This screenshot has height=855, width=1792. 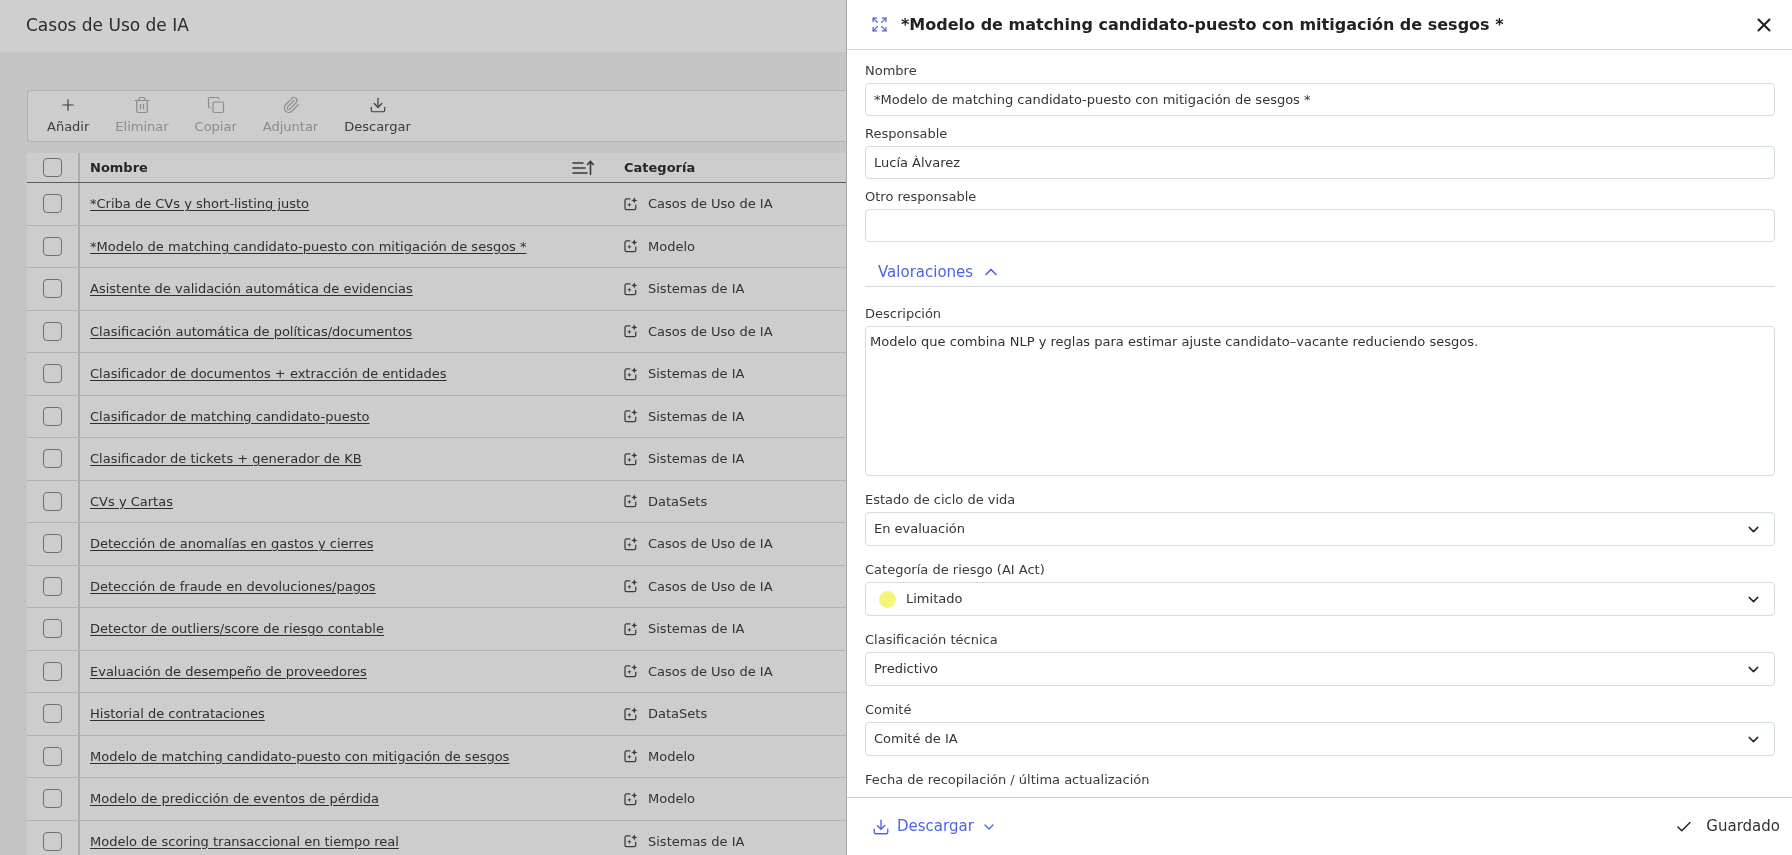 I want to click on page-title: Casos de Uso de IA, so click(x=107, y=26).